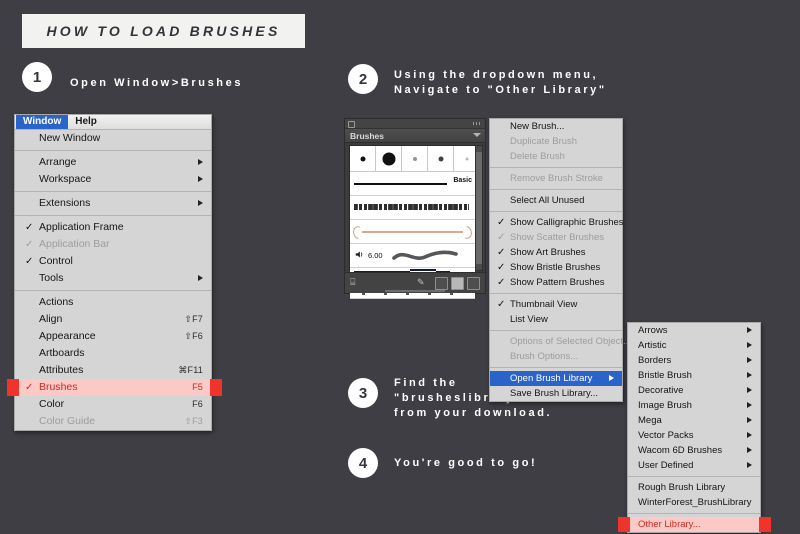 The image size is (800, 534). Describe the element at coordinates (42, 122) in the screenshot. I see `menubar-item-window: Window` at that location.